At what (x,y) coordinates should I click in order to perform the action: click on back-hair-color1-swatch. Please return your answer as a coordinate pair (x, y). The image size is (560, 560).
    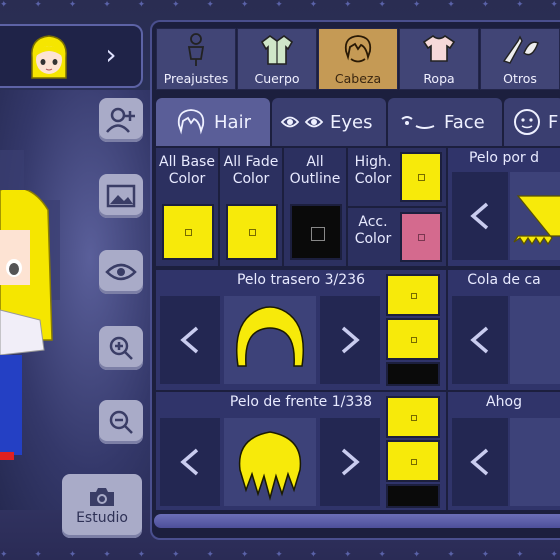
    Looking at the image, I should click on (413, 295).